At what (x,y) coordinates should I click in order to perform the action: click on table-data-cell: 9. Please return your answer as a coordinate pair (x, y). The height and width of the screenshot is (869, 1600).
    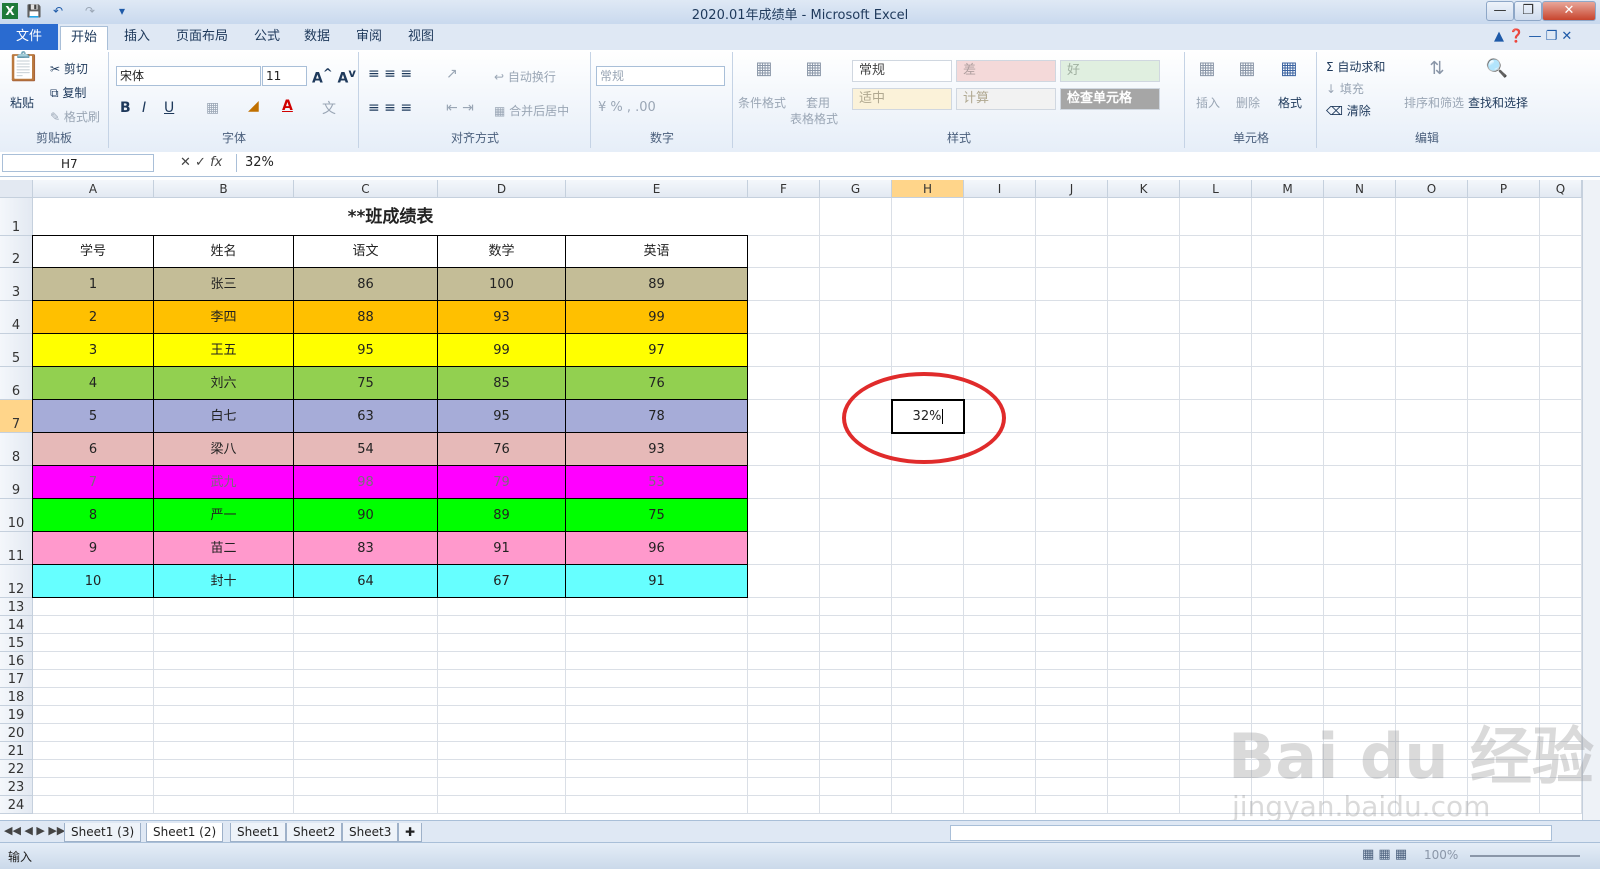
    Looking at the image, I should click on (93, 548).